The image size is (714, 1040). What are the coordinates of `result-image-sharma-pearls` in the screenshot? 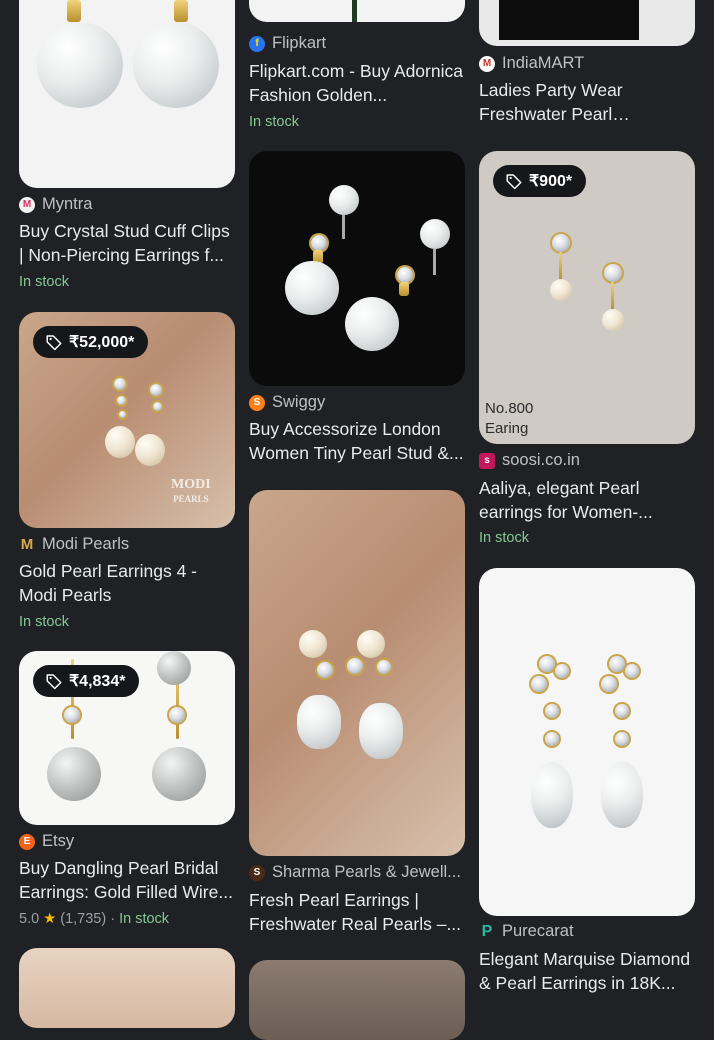 It's located at (357, 673).